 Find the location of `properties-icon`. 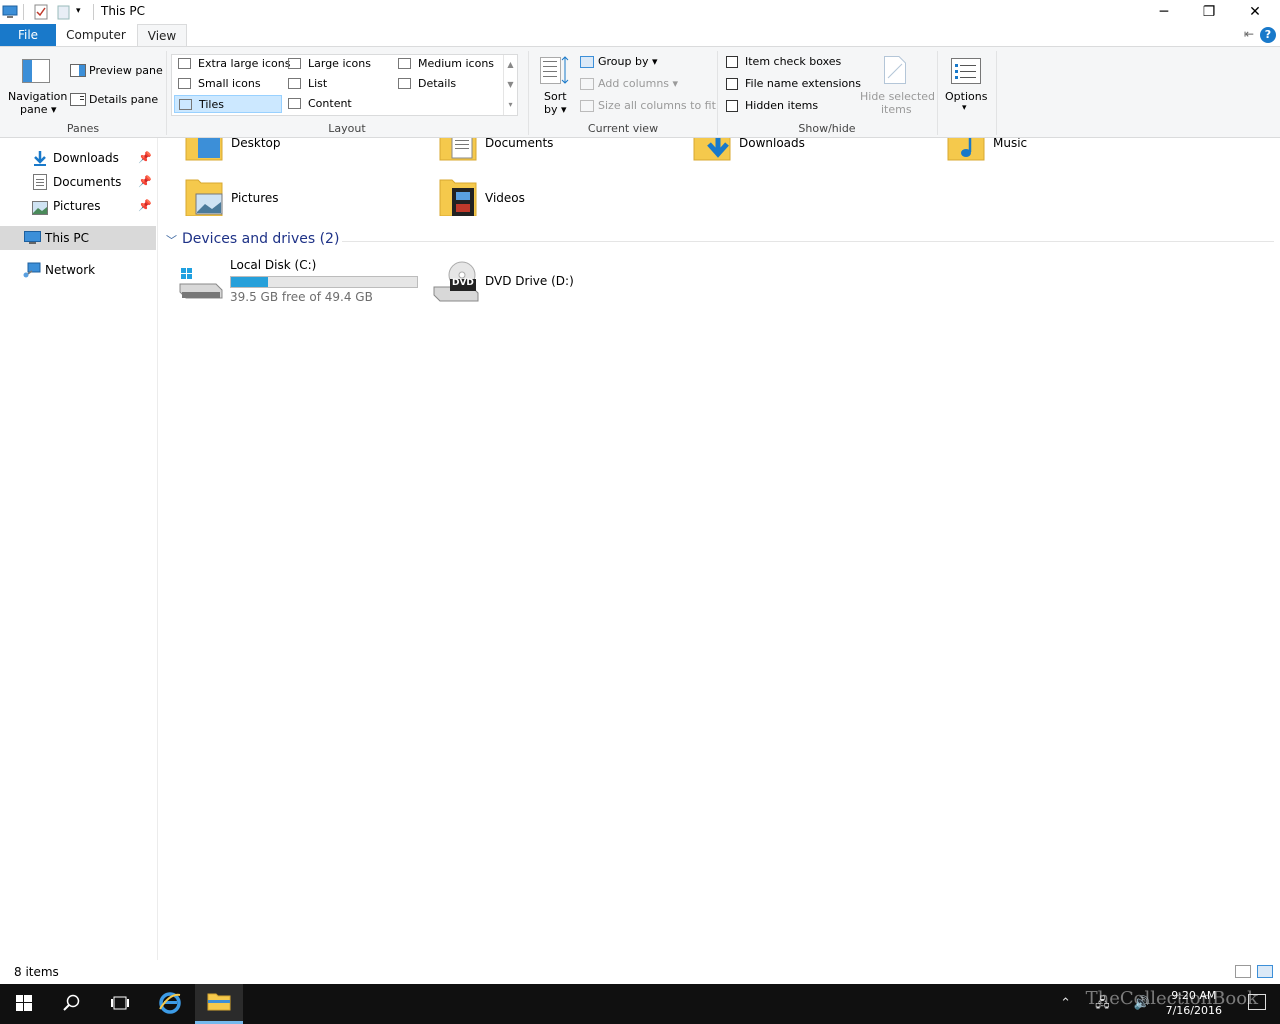

properties-icon is located at coordinates (41, 12).